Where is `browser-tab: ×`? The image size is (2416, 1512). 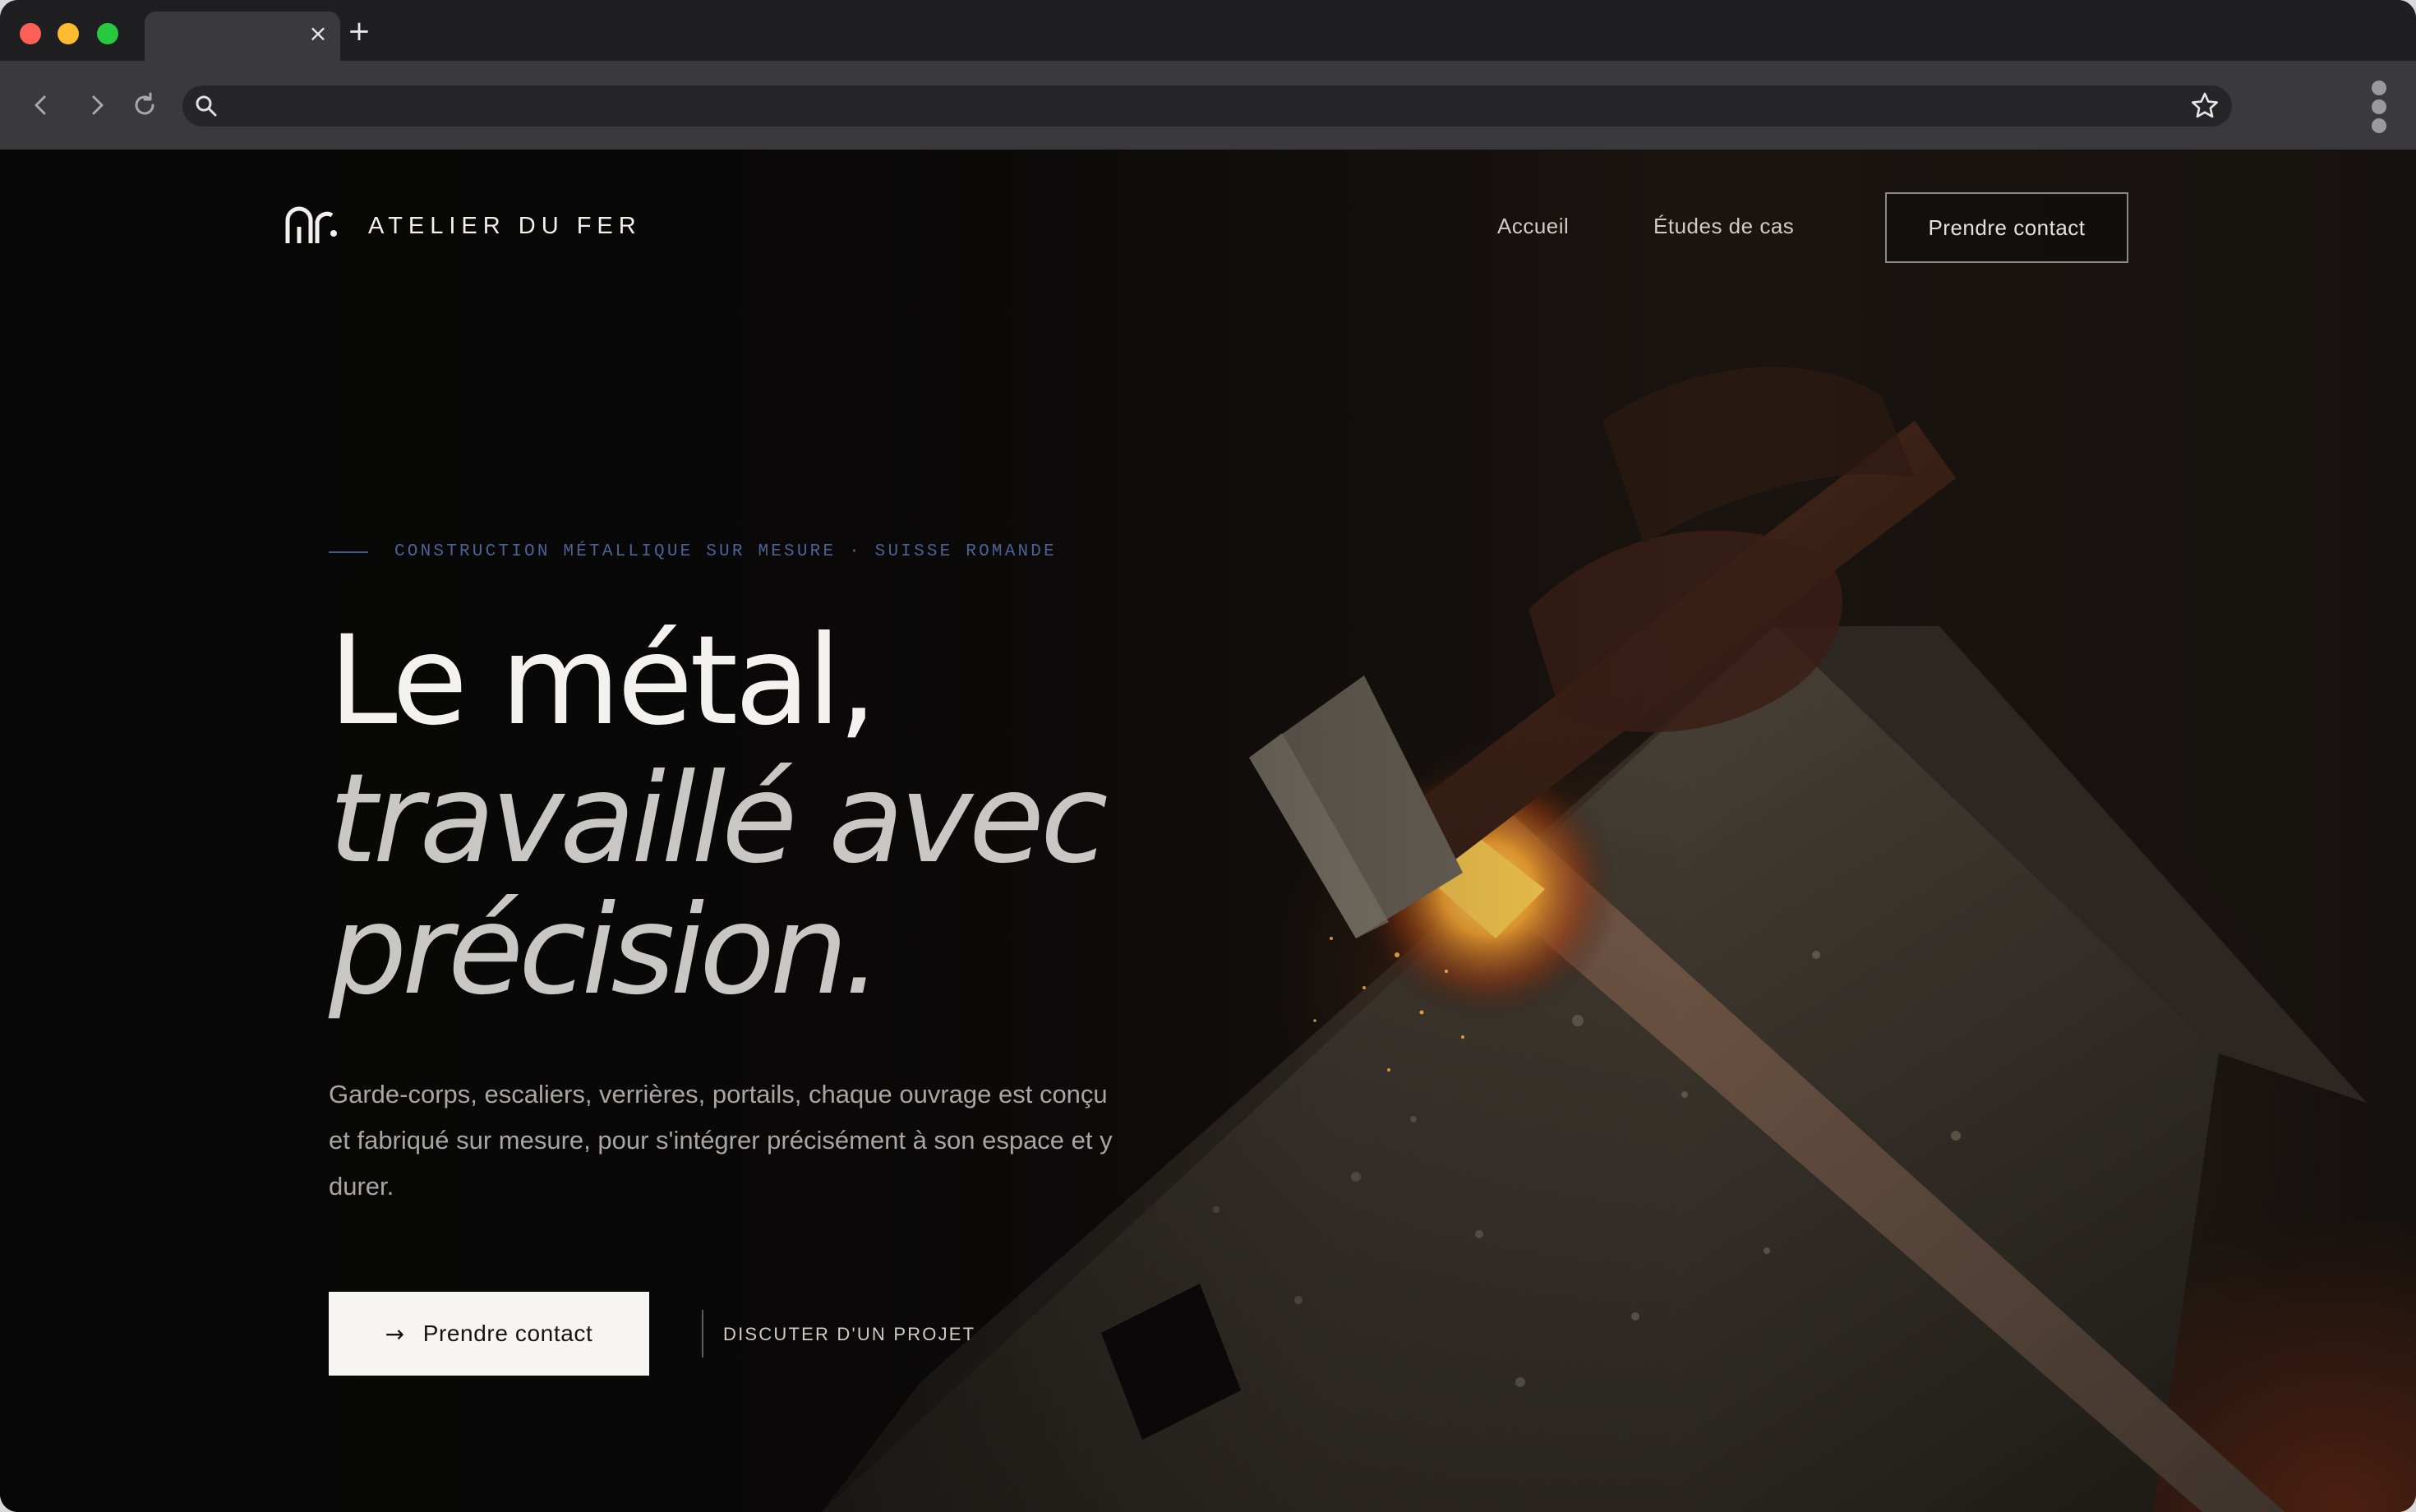 browser-tab: × is located at coordinates (243, 36).